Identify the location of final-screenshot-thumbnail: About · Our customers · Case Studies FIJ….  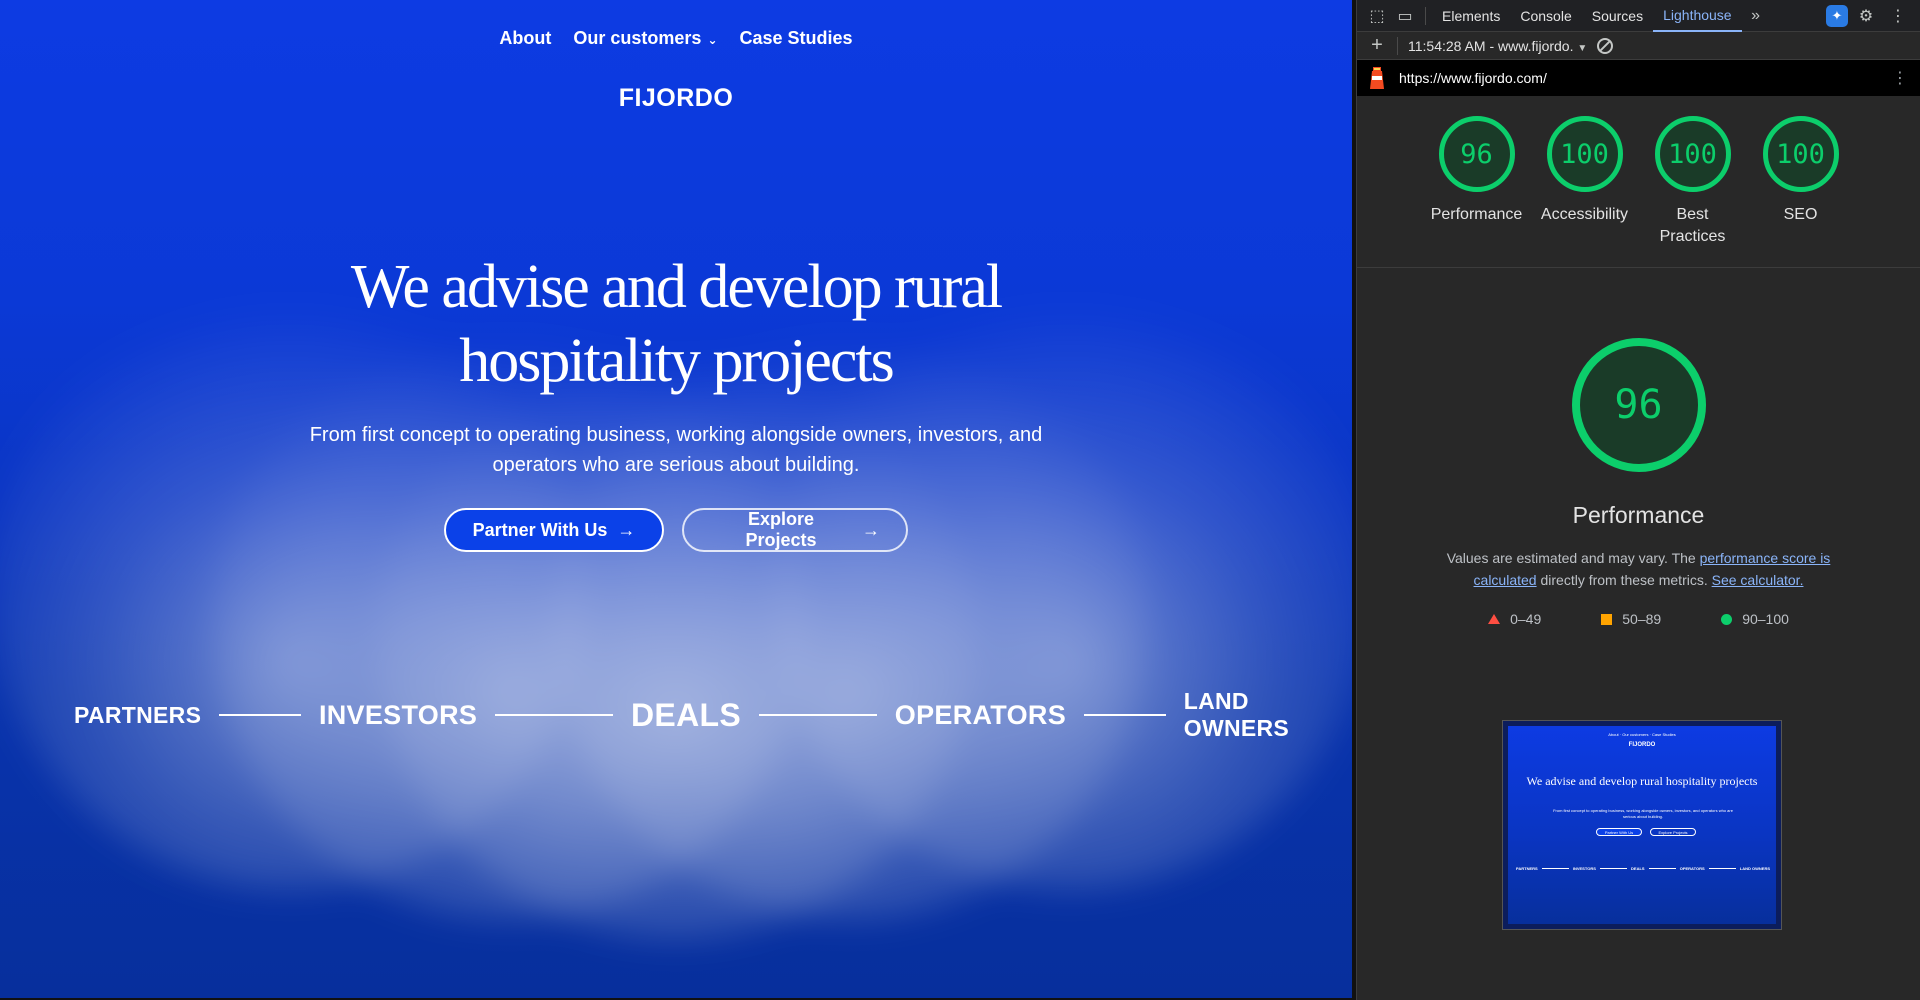
(1642, 825).